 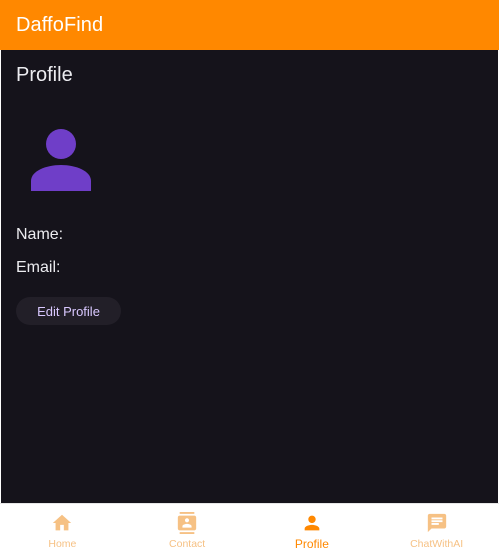 What do you see at coordinates (436, 523) in the screenshot?
I see `chat-icon` at bounding box center [436, 523].